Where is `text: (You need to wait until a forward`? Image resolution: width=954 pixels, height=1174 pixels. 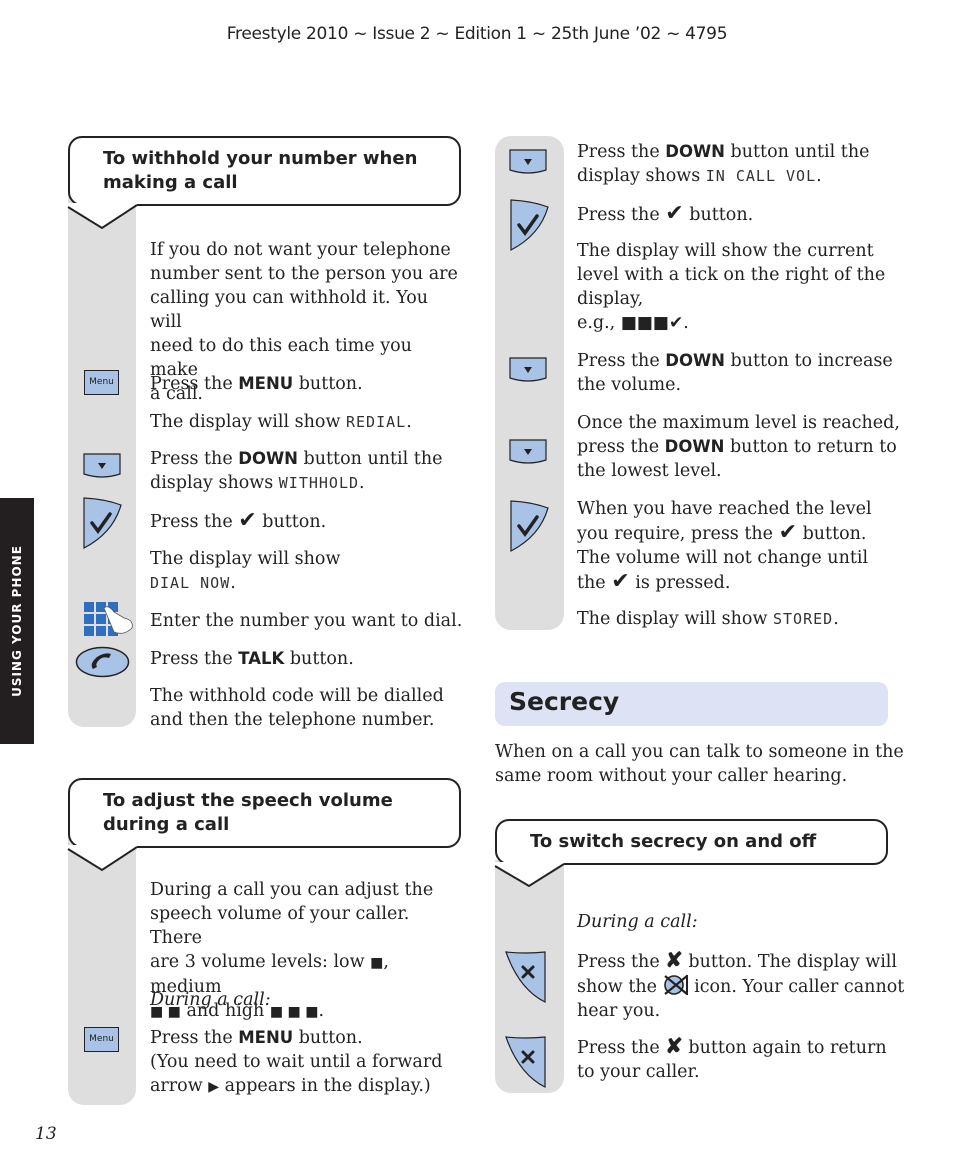 text: (You need to wait until a forward is located at coordinates (296, 1062).